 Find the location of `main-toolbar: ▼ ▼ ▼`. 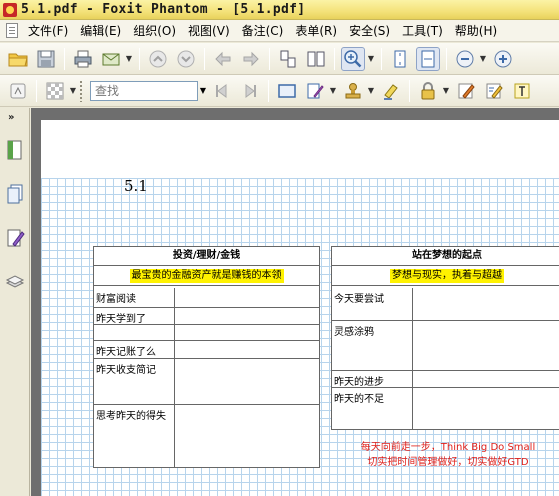

main-toolbar: ▼ ▼ ▼ is located at coordinates (279, 59).